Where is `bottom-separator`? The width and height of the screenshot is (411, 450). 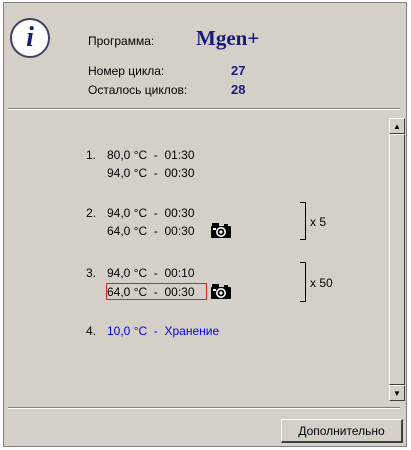 bottom-separator is located at coordinates (204, 408).